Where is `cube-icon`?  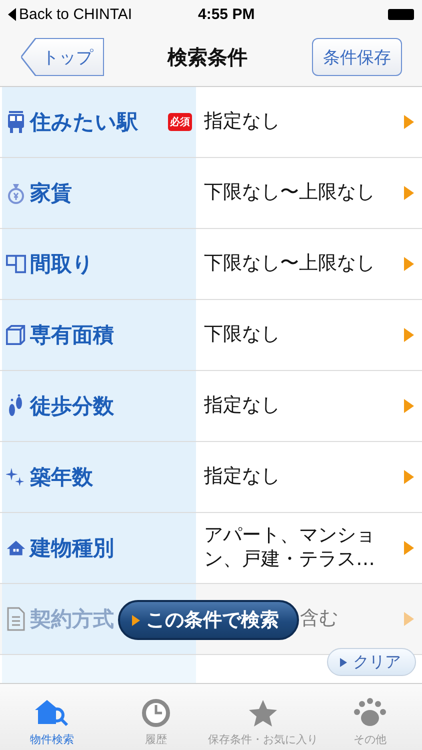 cube-icon is located at coordinates (16, 335).